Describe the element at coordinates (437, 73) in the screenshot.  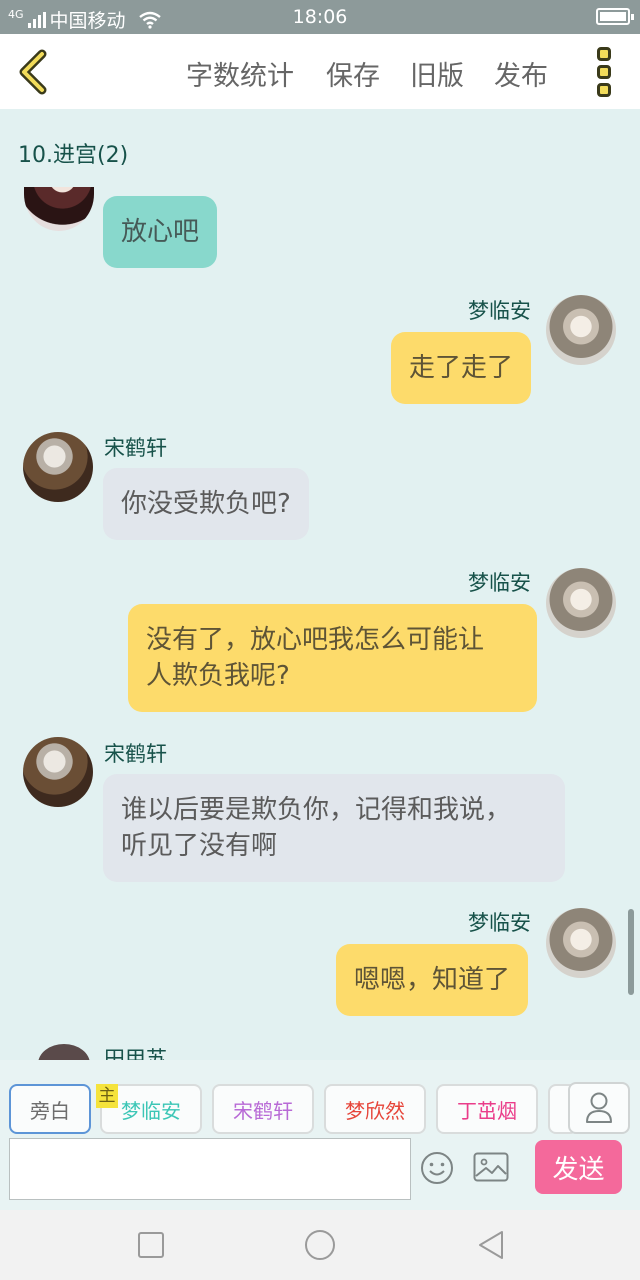
I see `old-version-button: 旧版` at that location.